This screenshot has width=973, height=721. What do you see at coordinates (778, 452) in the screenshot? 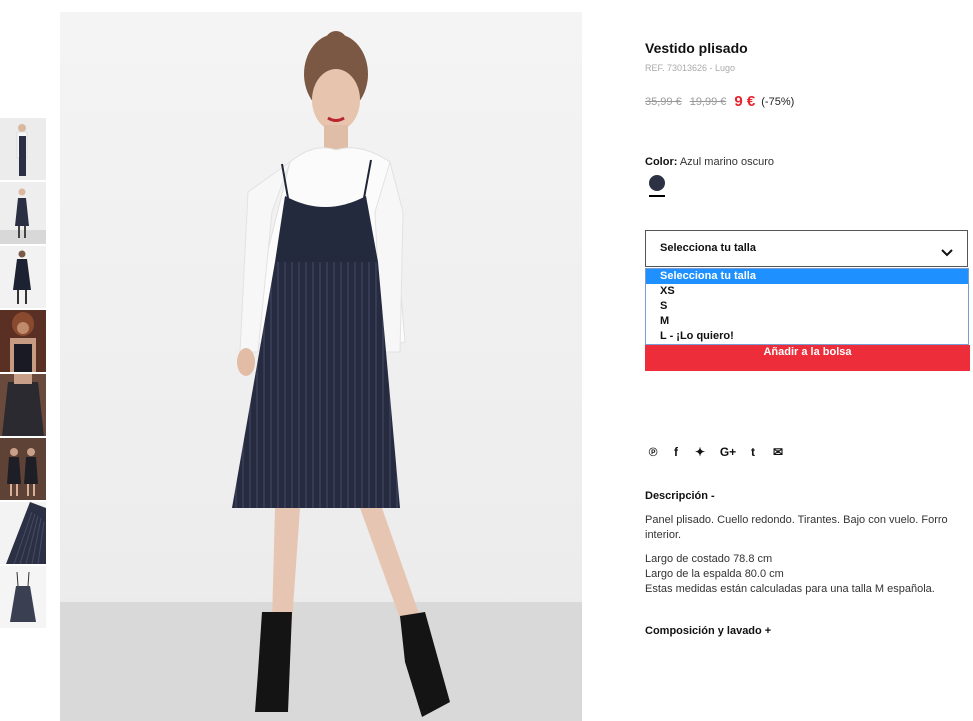
I see `email-icon: ✉` at bounding box center [778, 452].